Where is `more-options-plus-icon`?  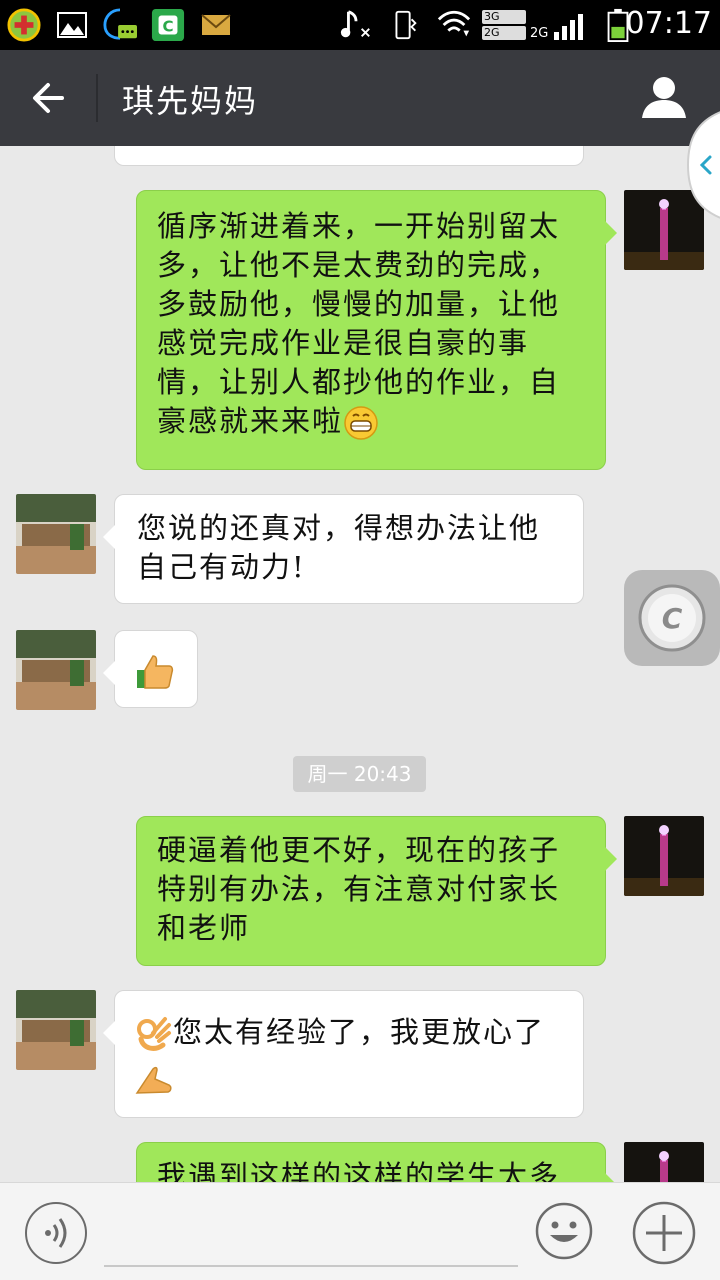
more-options-plus-icon is located at coordinates (664, 1233).